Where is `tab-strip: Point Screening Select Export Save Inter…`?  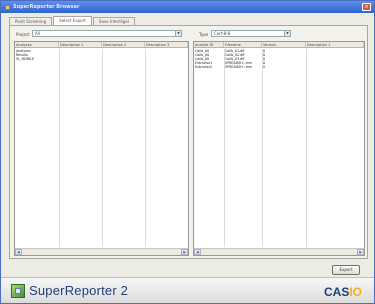
tab-strip: Point Screening Select Export Save Inter… is located at coordinates (72, 20).